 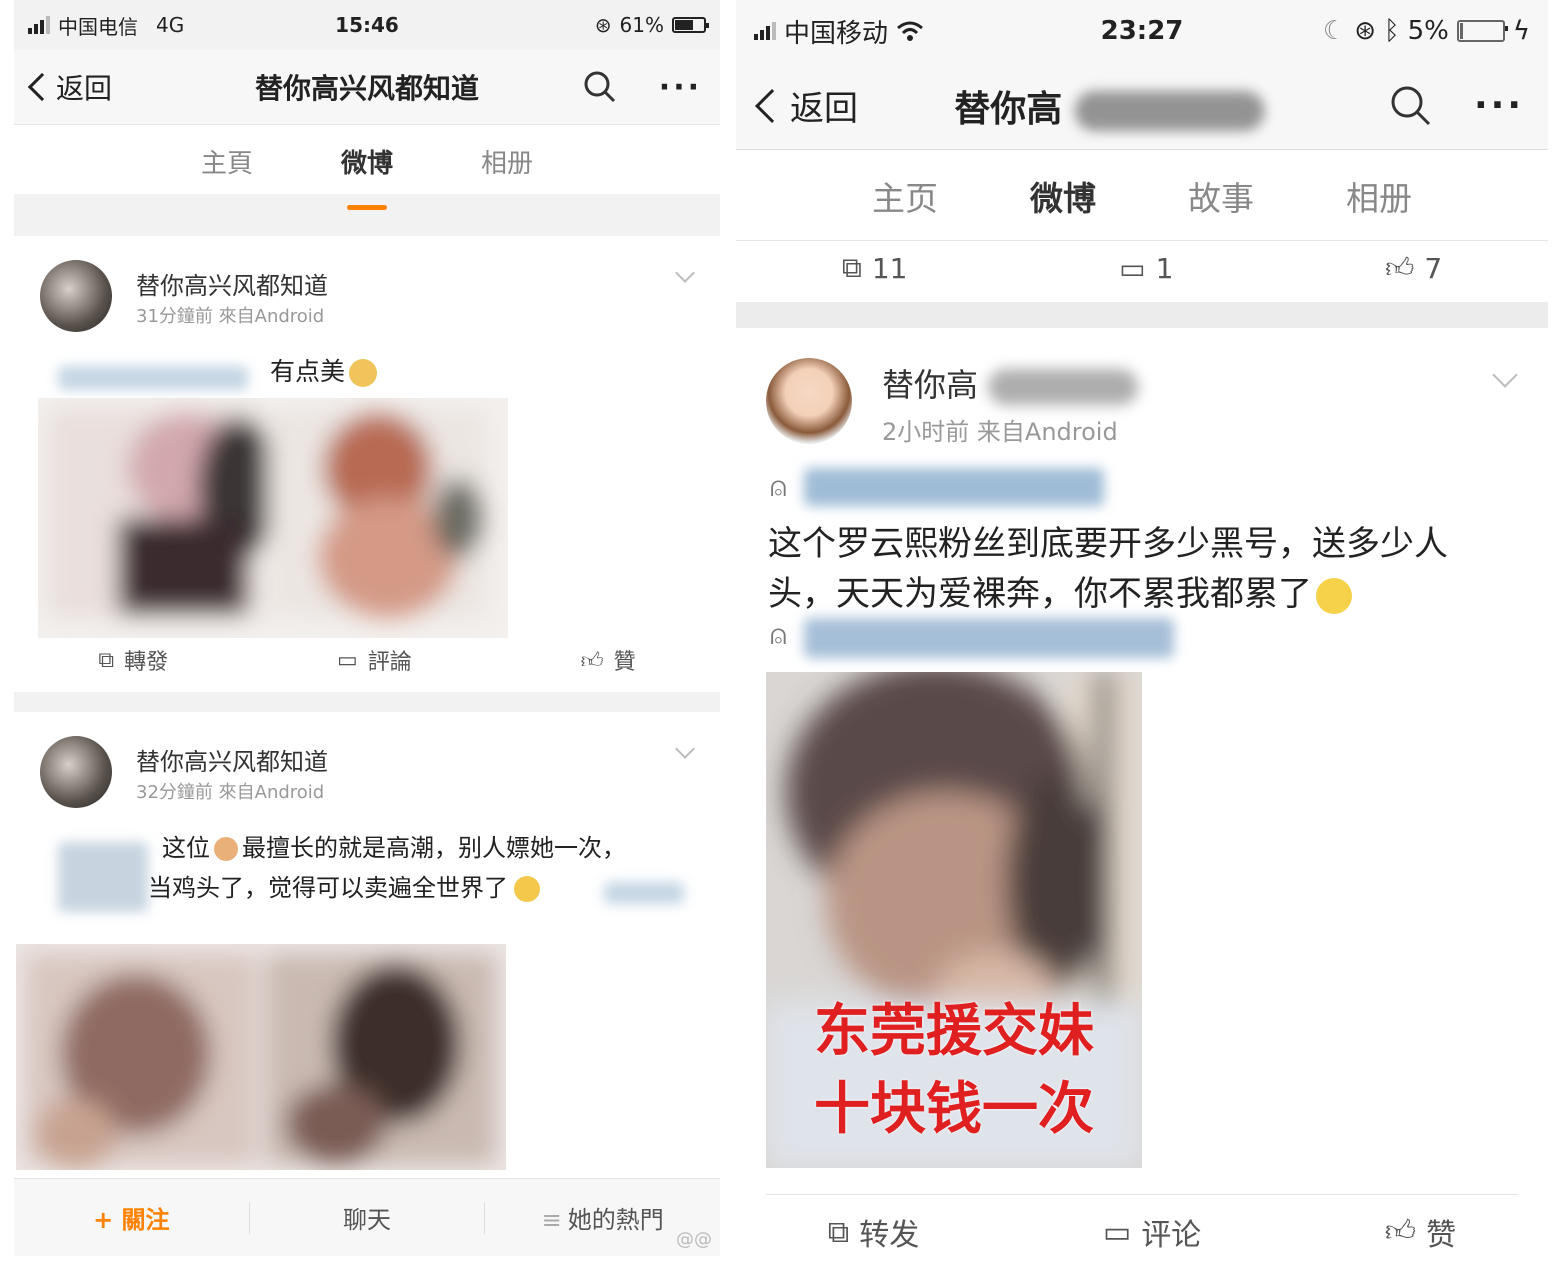 I want to click on clock: 15:46, so click(x=367, y=25).